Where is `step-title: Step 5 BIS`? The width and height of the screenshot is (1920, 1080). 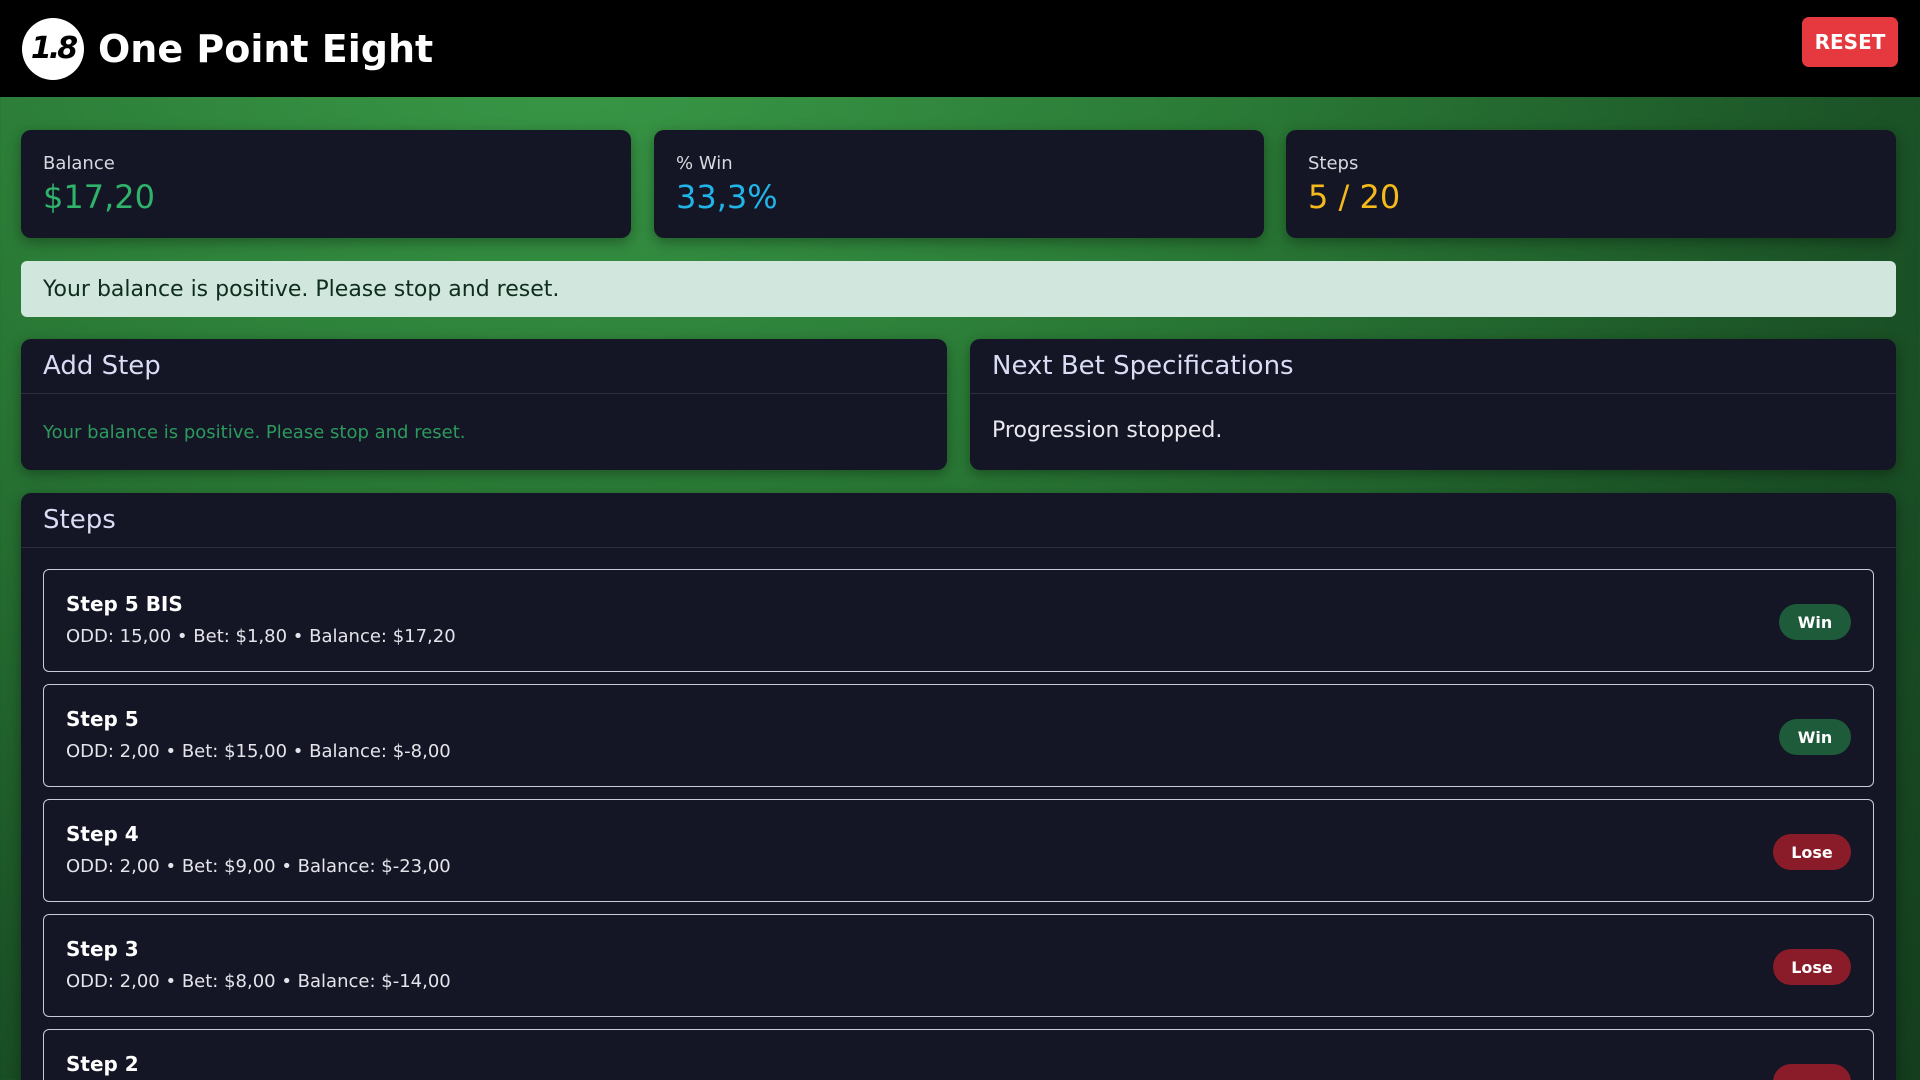 step-title: Step 5 BIS is located at coordinates (124, 604).